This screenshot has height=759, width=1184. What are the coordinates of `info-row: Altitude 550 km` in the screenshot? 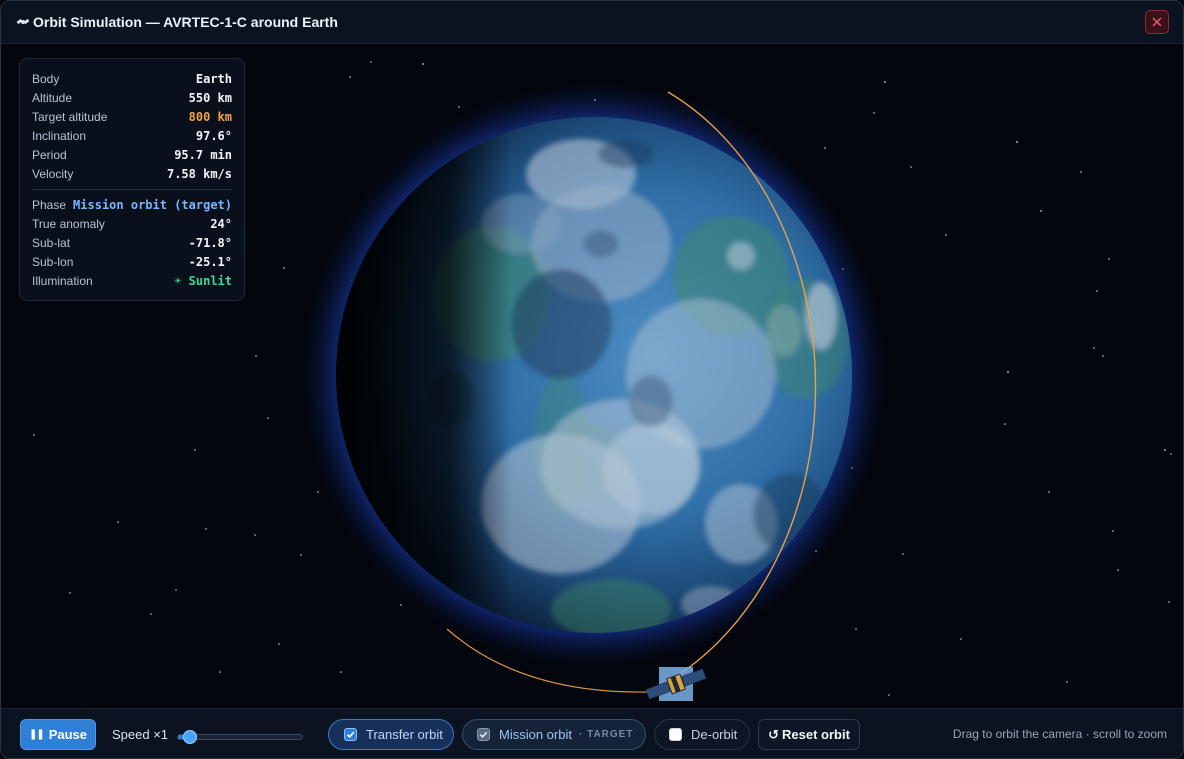 It's located at (132, 97).